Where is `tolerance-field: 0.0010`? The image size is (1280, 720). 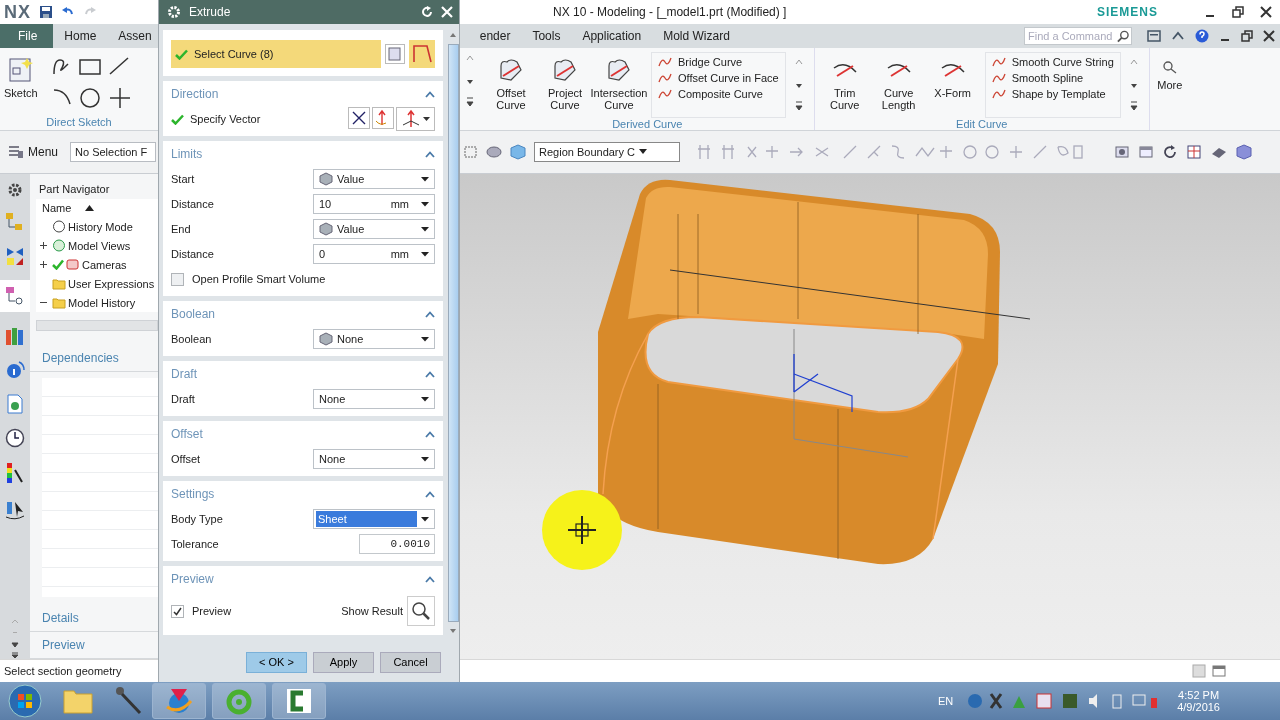 tolerance-field: 0.0010 is located at coordinates (397, 544).